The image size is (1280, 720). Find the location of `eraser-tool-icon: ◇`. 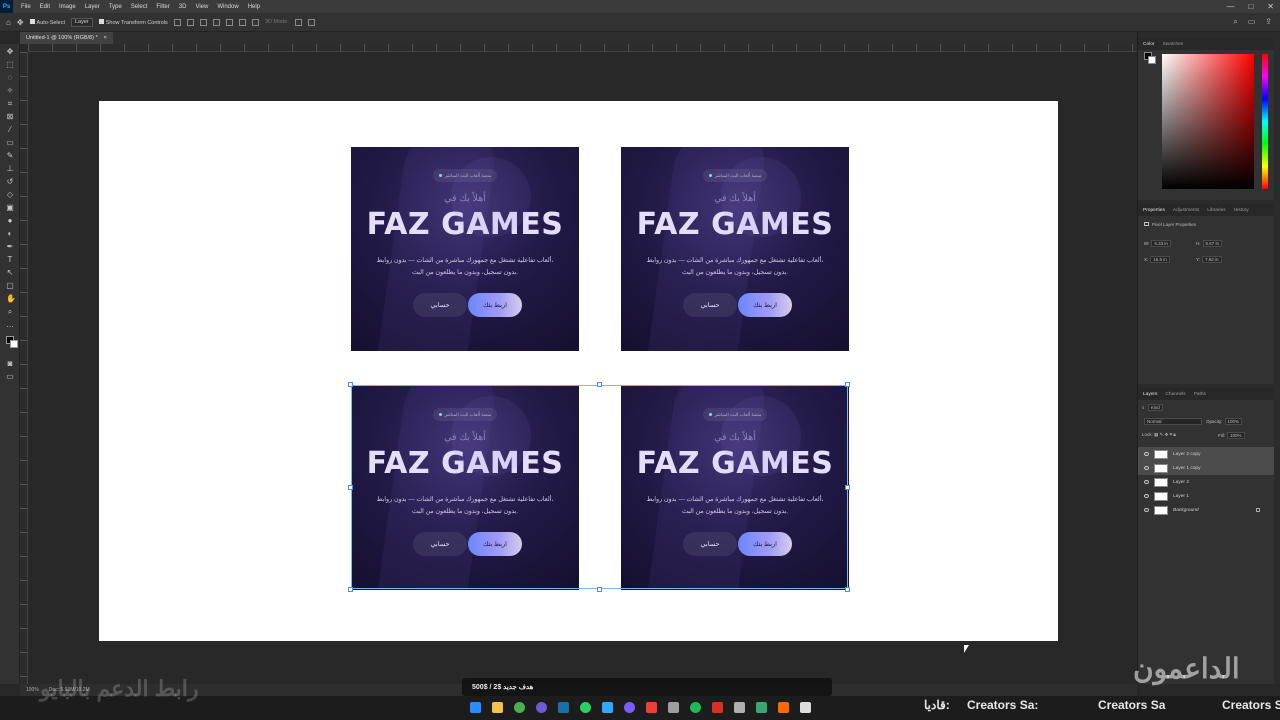

eraser-tool-icon: ◇ is located at coordinates (10, 195).